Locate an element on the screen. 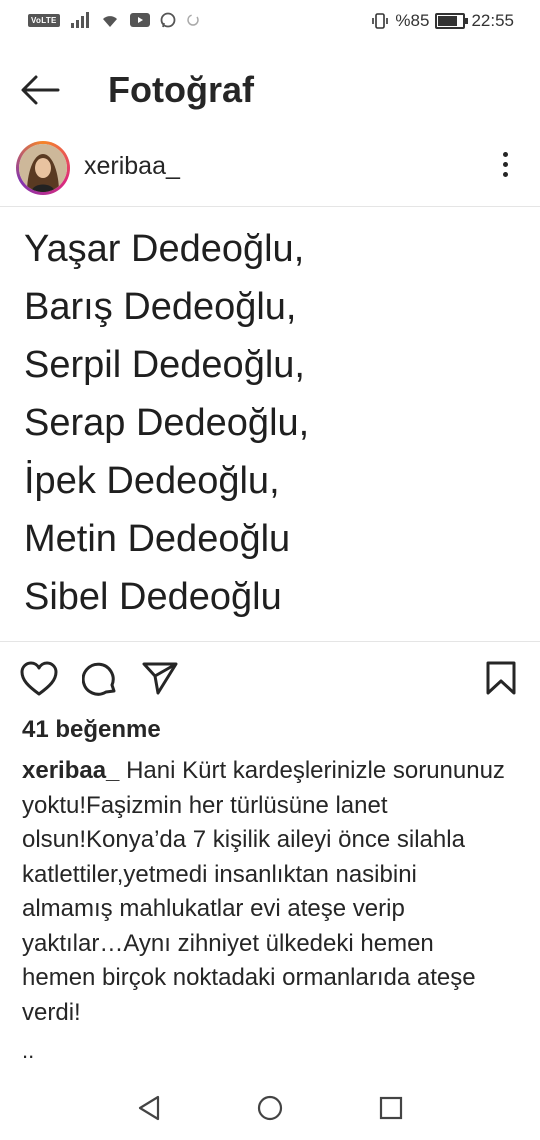 The width and height of the screenshot is (540, 1140). image-text-line: Serpil Dedeoğlu, is located at coordinates (164, 365).